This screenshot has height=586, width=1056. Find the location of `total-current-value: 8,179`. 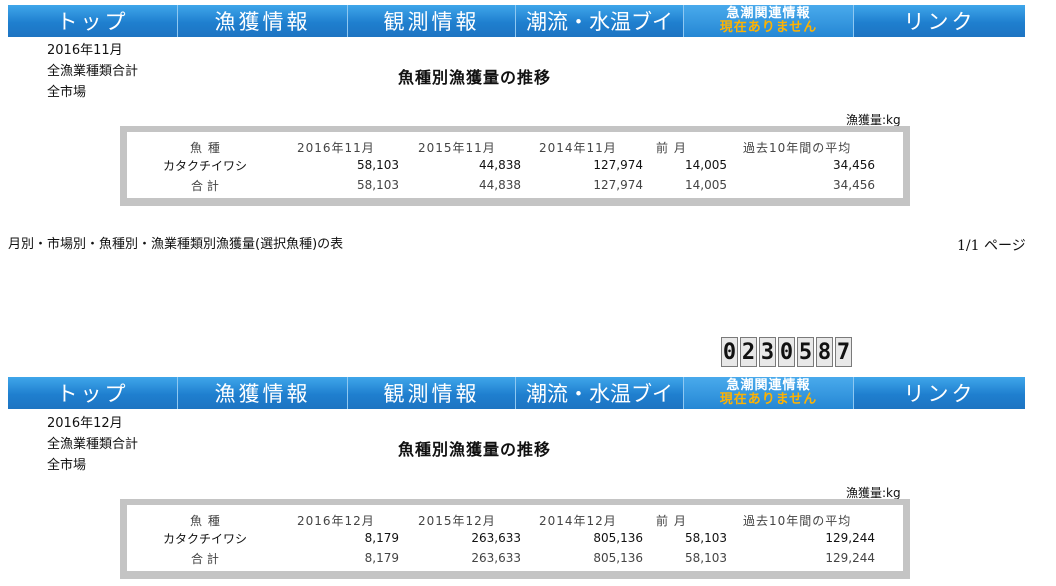

total-current-value: 8,179 is located at coordinates (381, 558).